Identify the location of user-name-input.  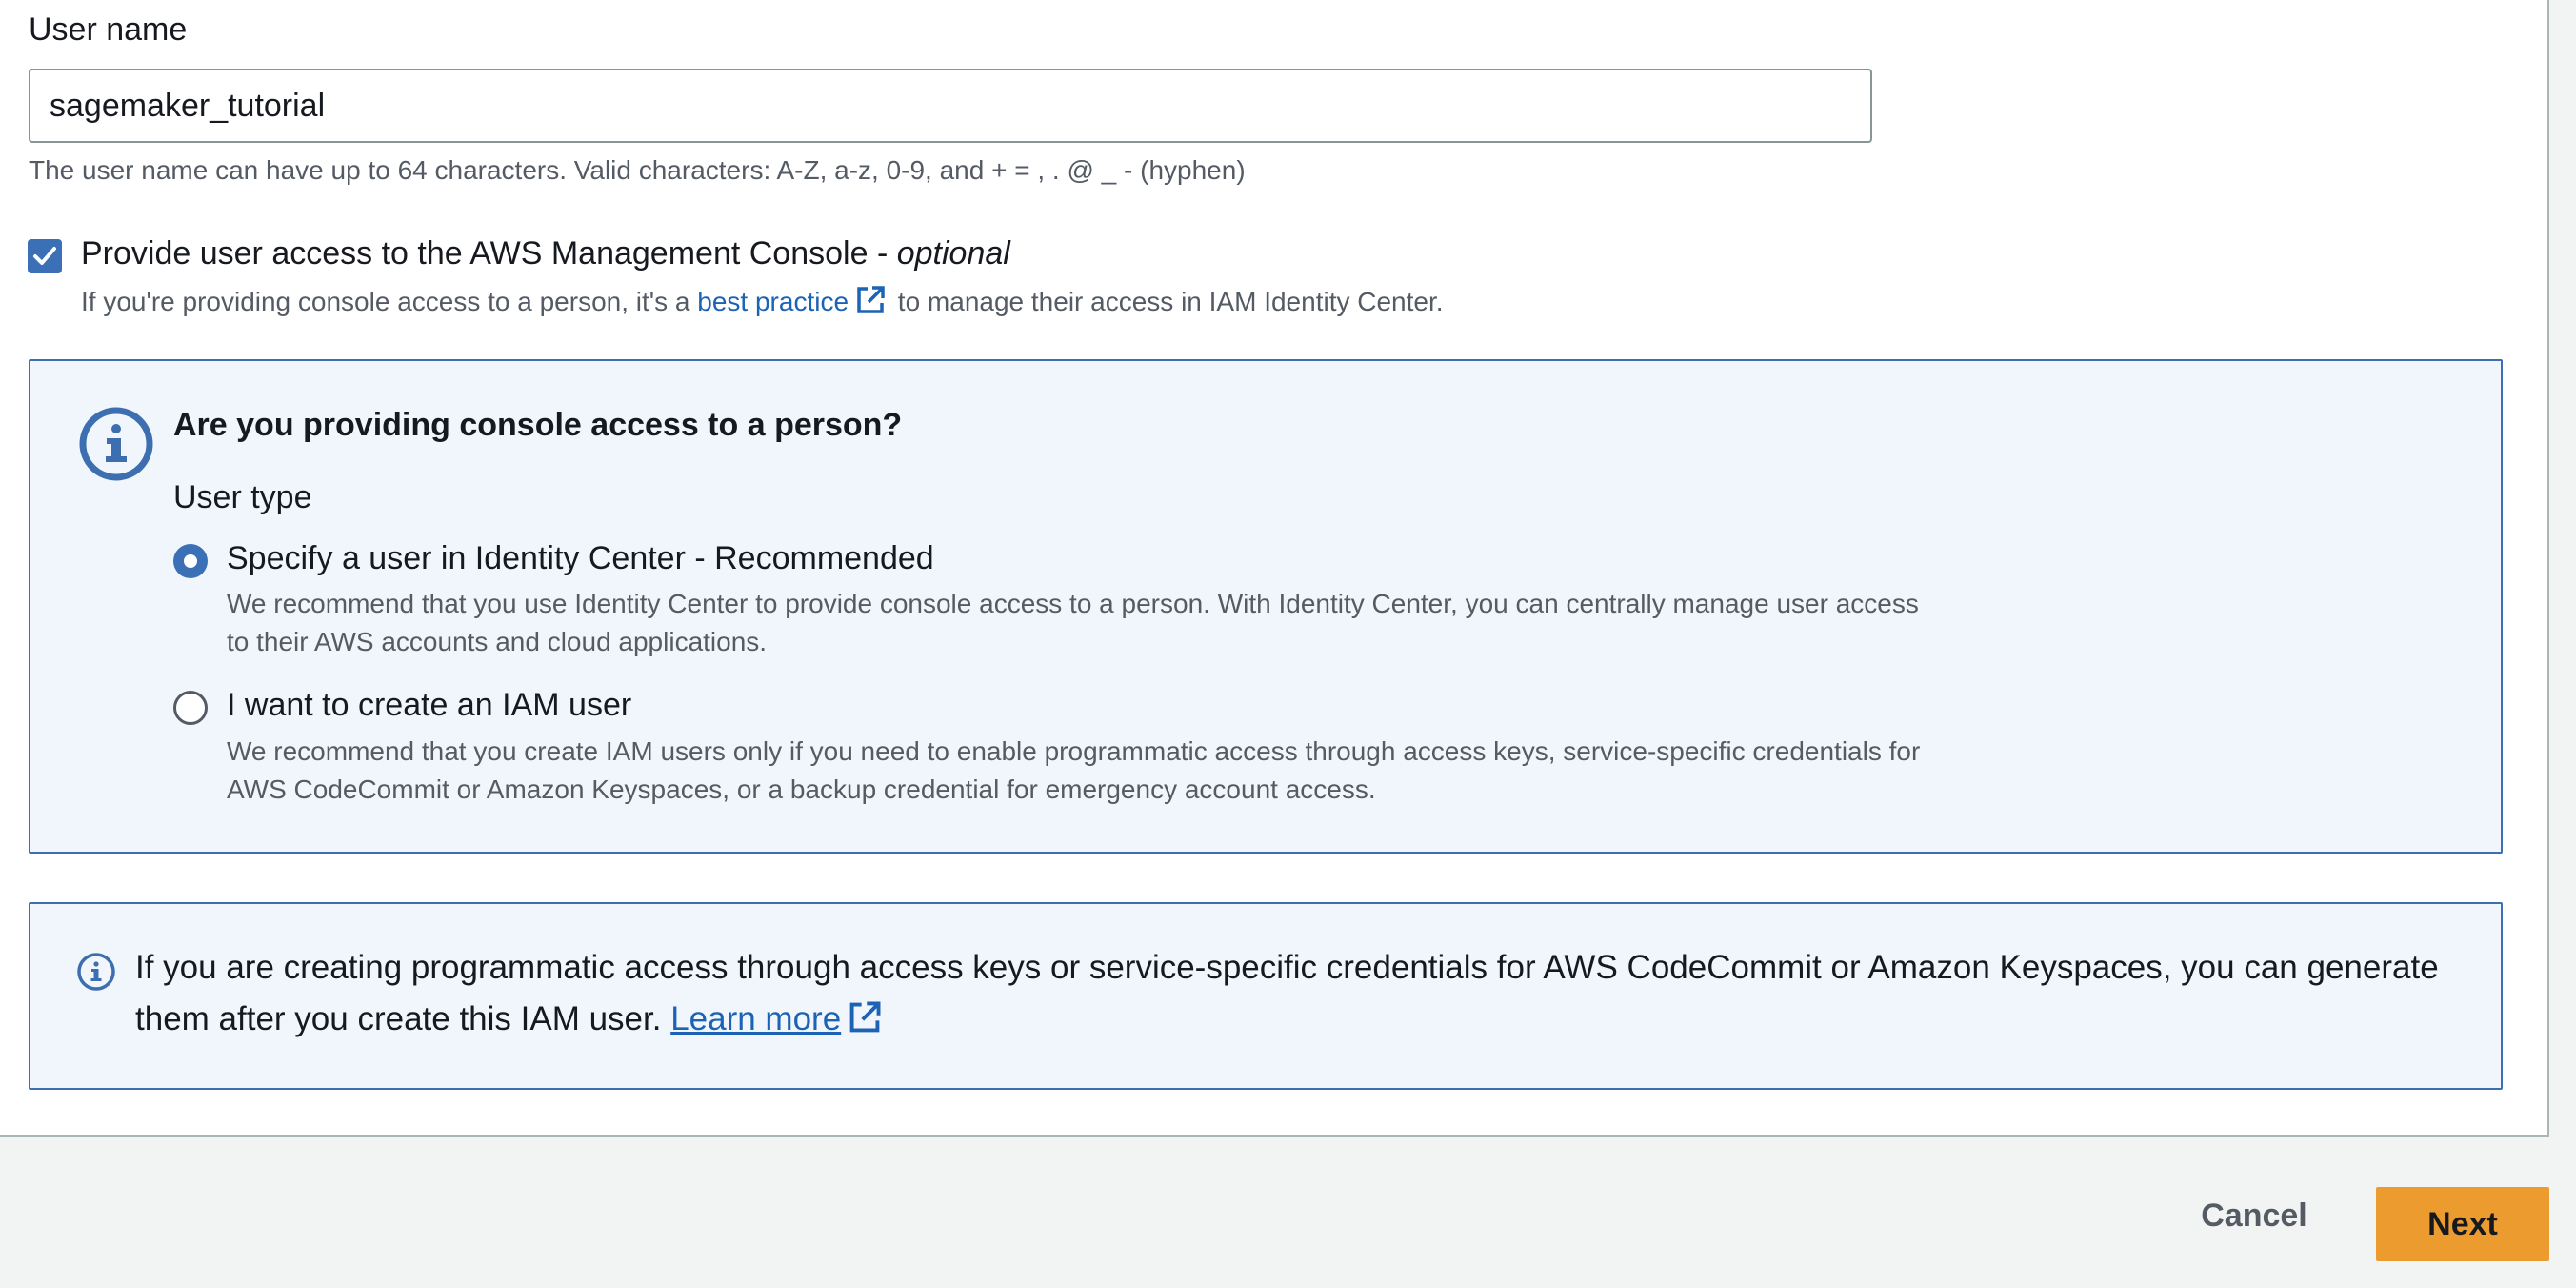
(950, 106).